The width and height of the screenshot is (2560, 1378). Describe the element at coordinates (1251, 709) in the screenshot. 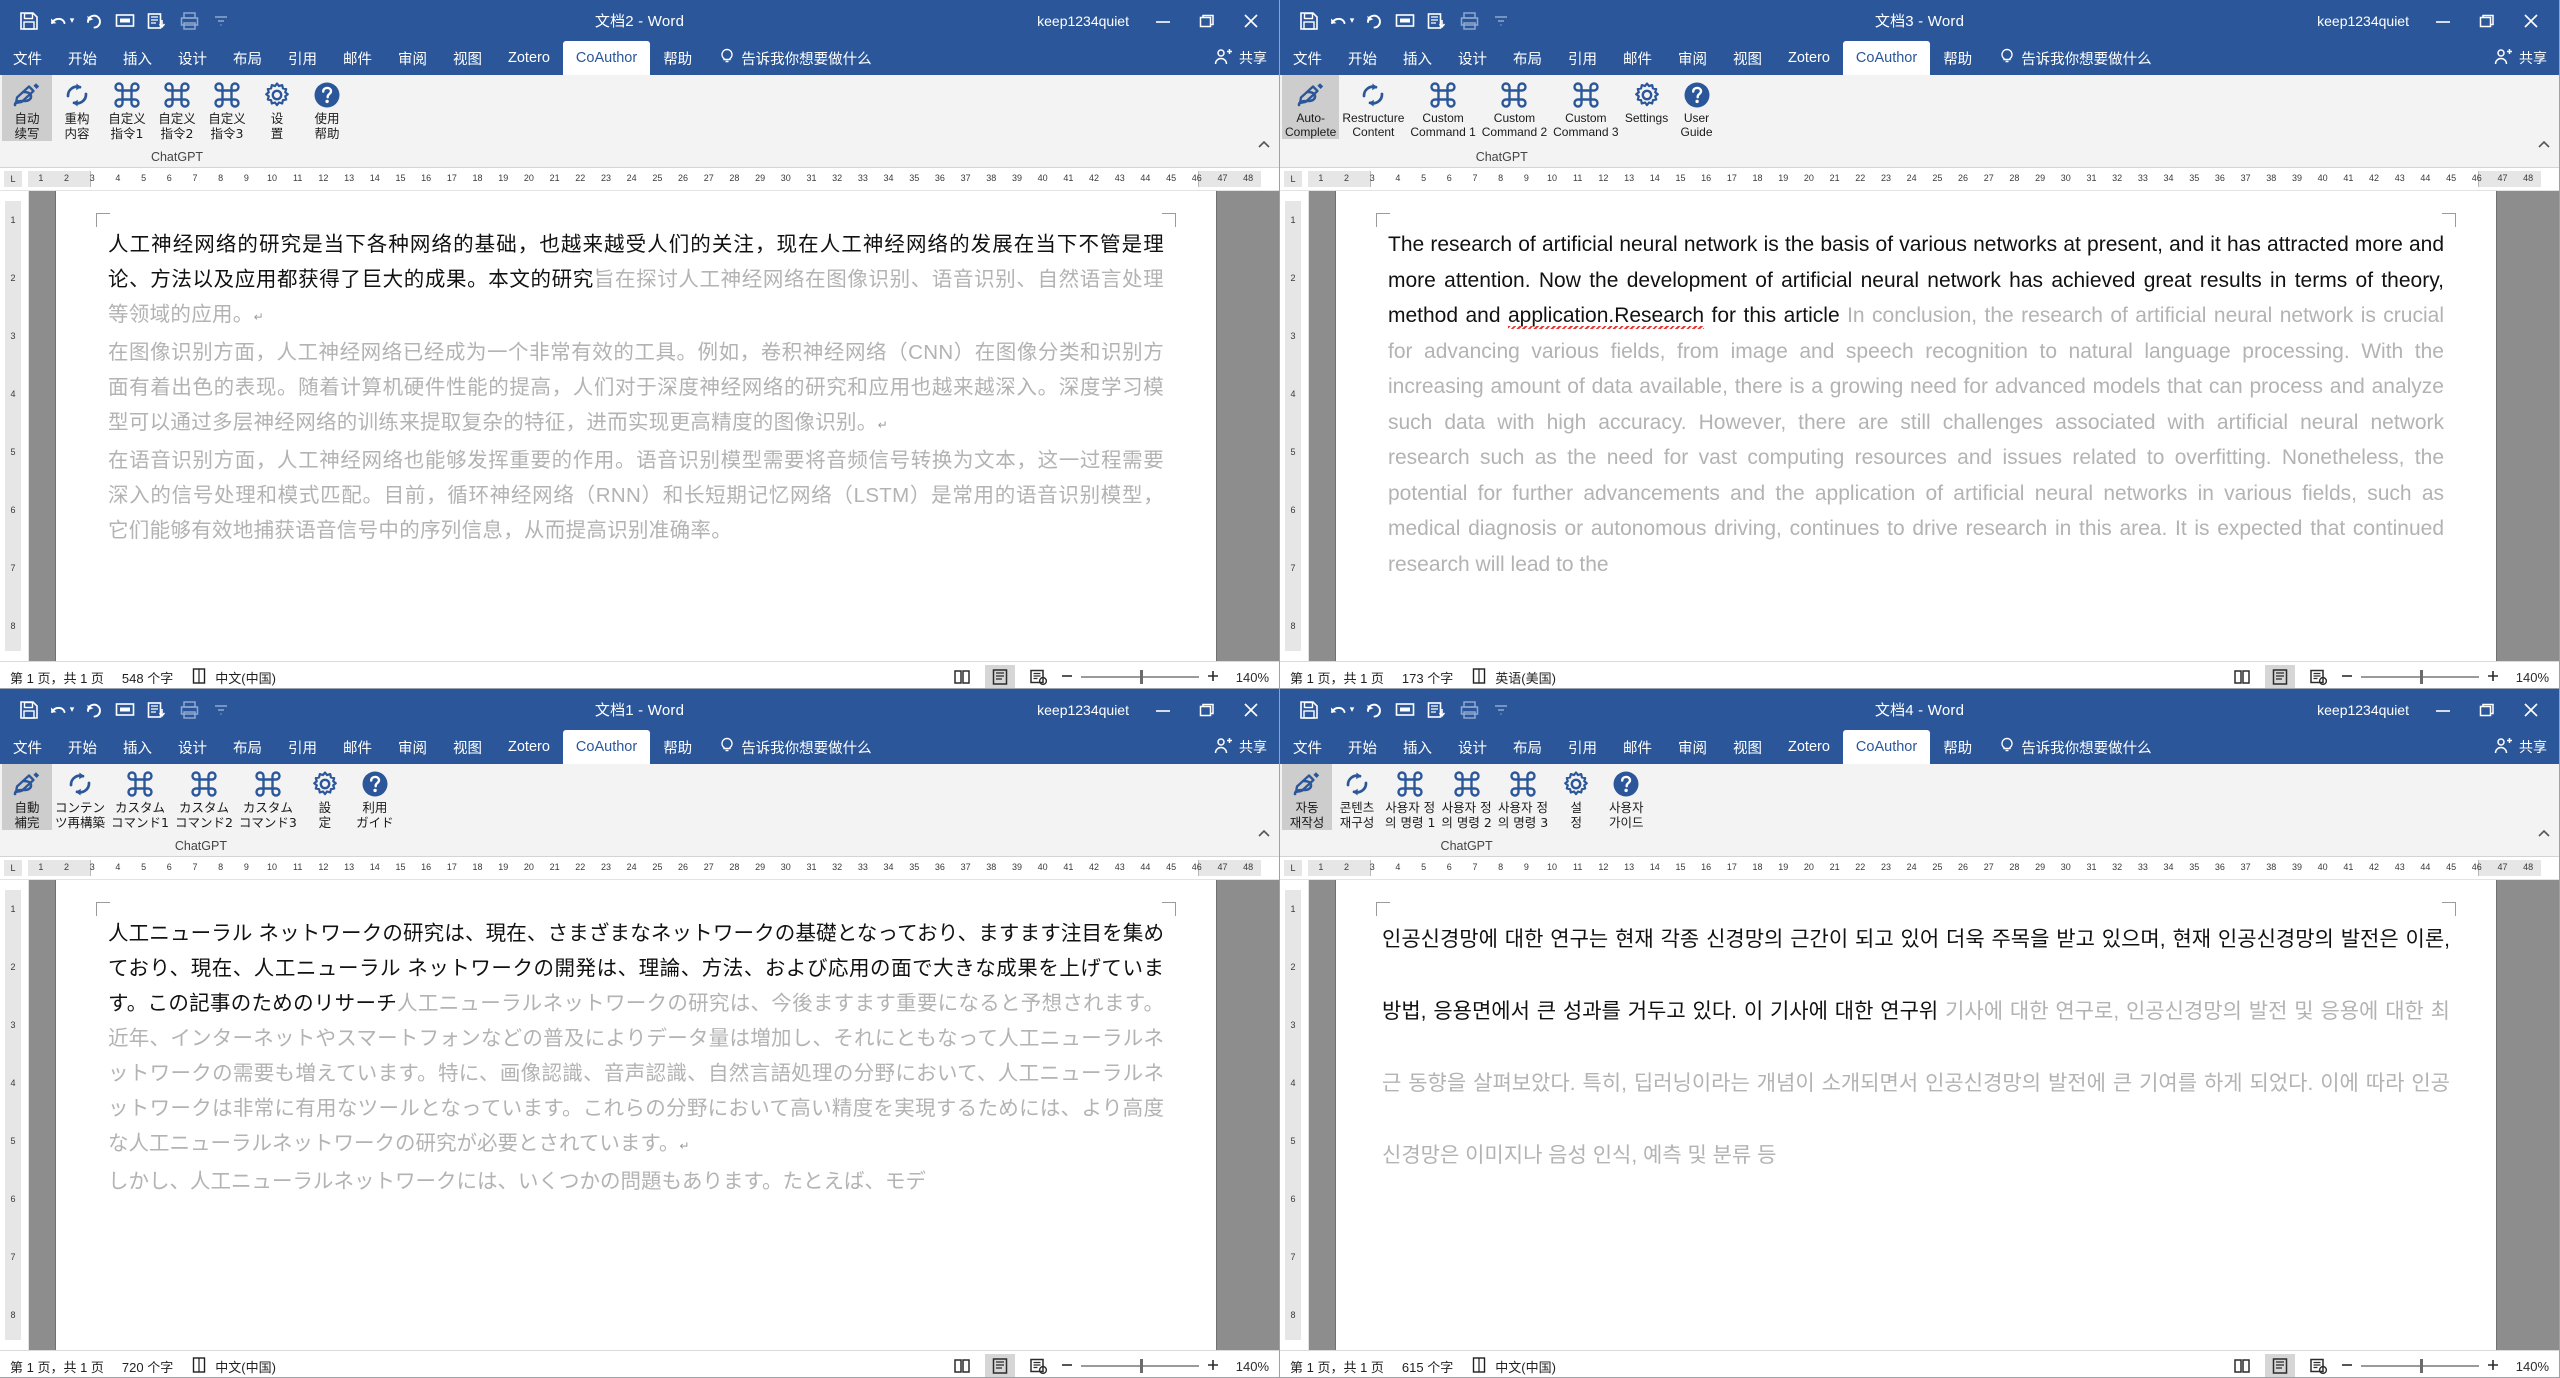

I see `close-button` at that location.